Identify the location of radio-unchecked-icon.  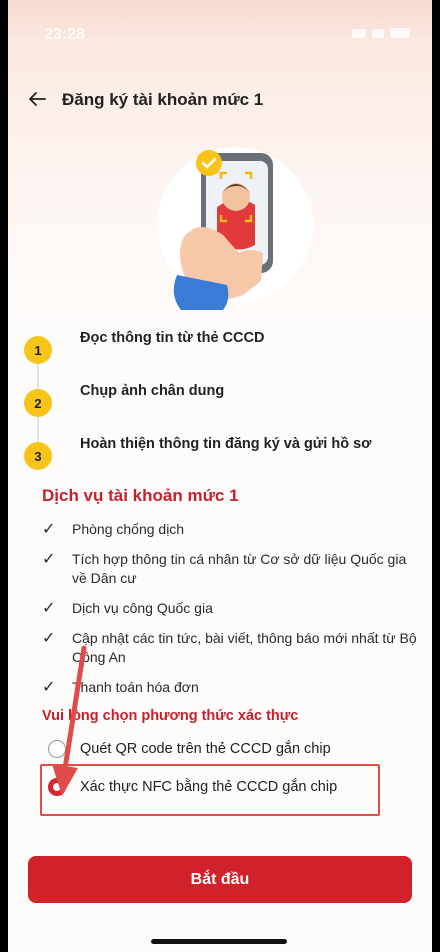
(57, 749).